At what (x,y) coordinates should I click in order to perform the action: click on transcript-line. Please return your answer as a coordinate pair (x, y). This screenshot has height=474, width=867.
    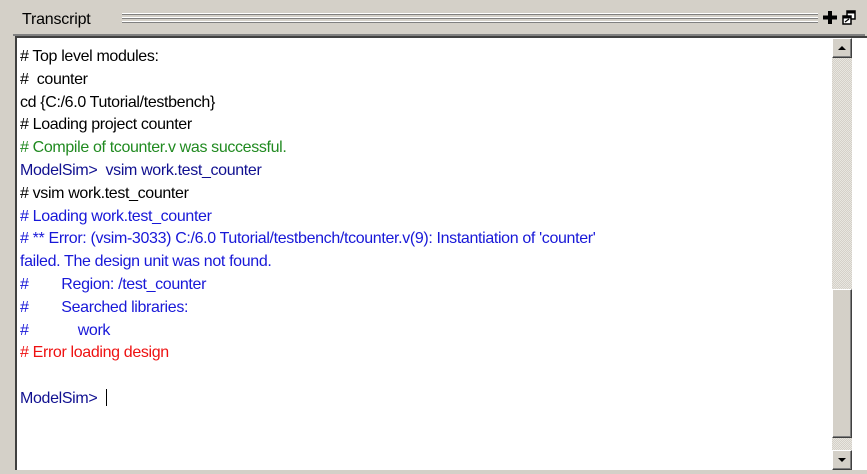
    Looking at the image, I should click on (425, 376).